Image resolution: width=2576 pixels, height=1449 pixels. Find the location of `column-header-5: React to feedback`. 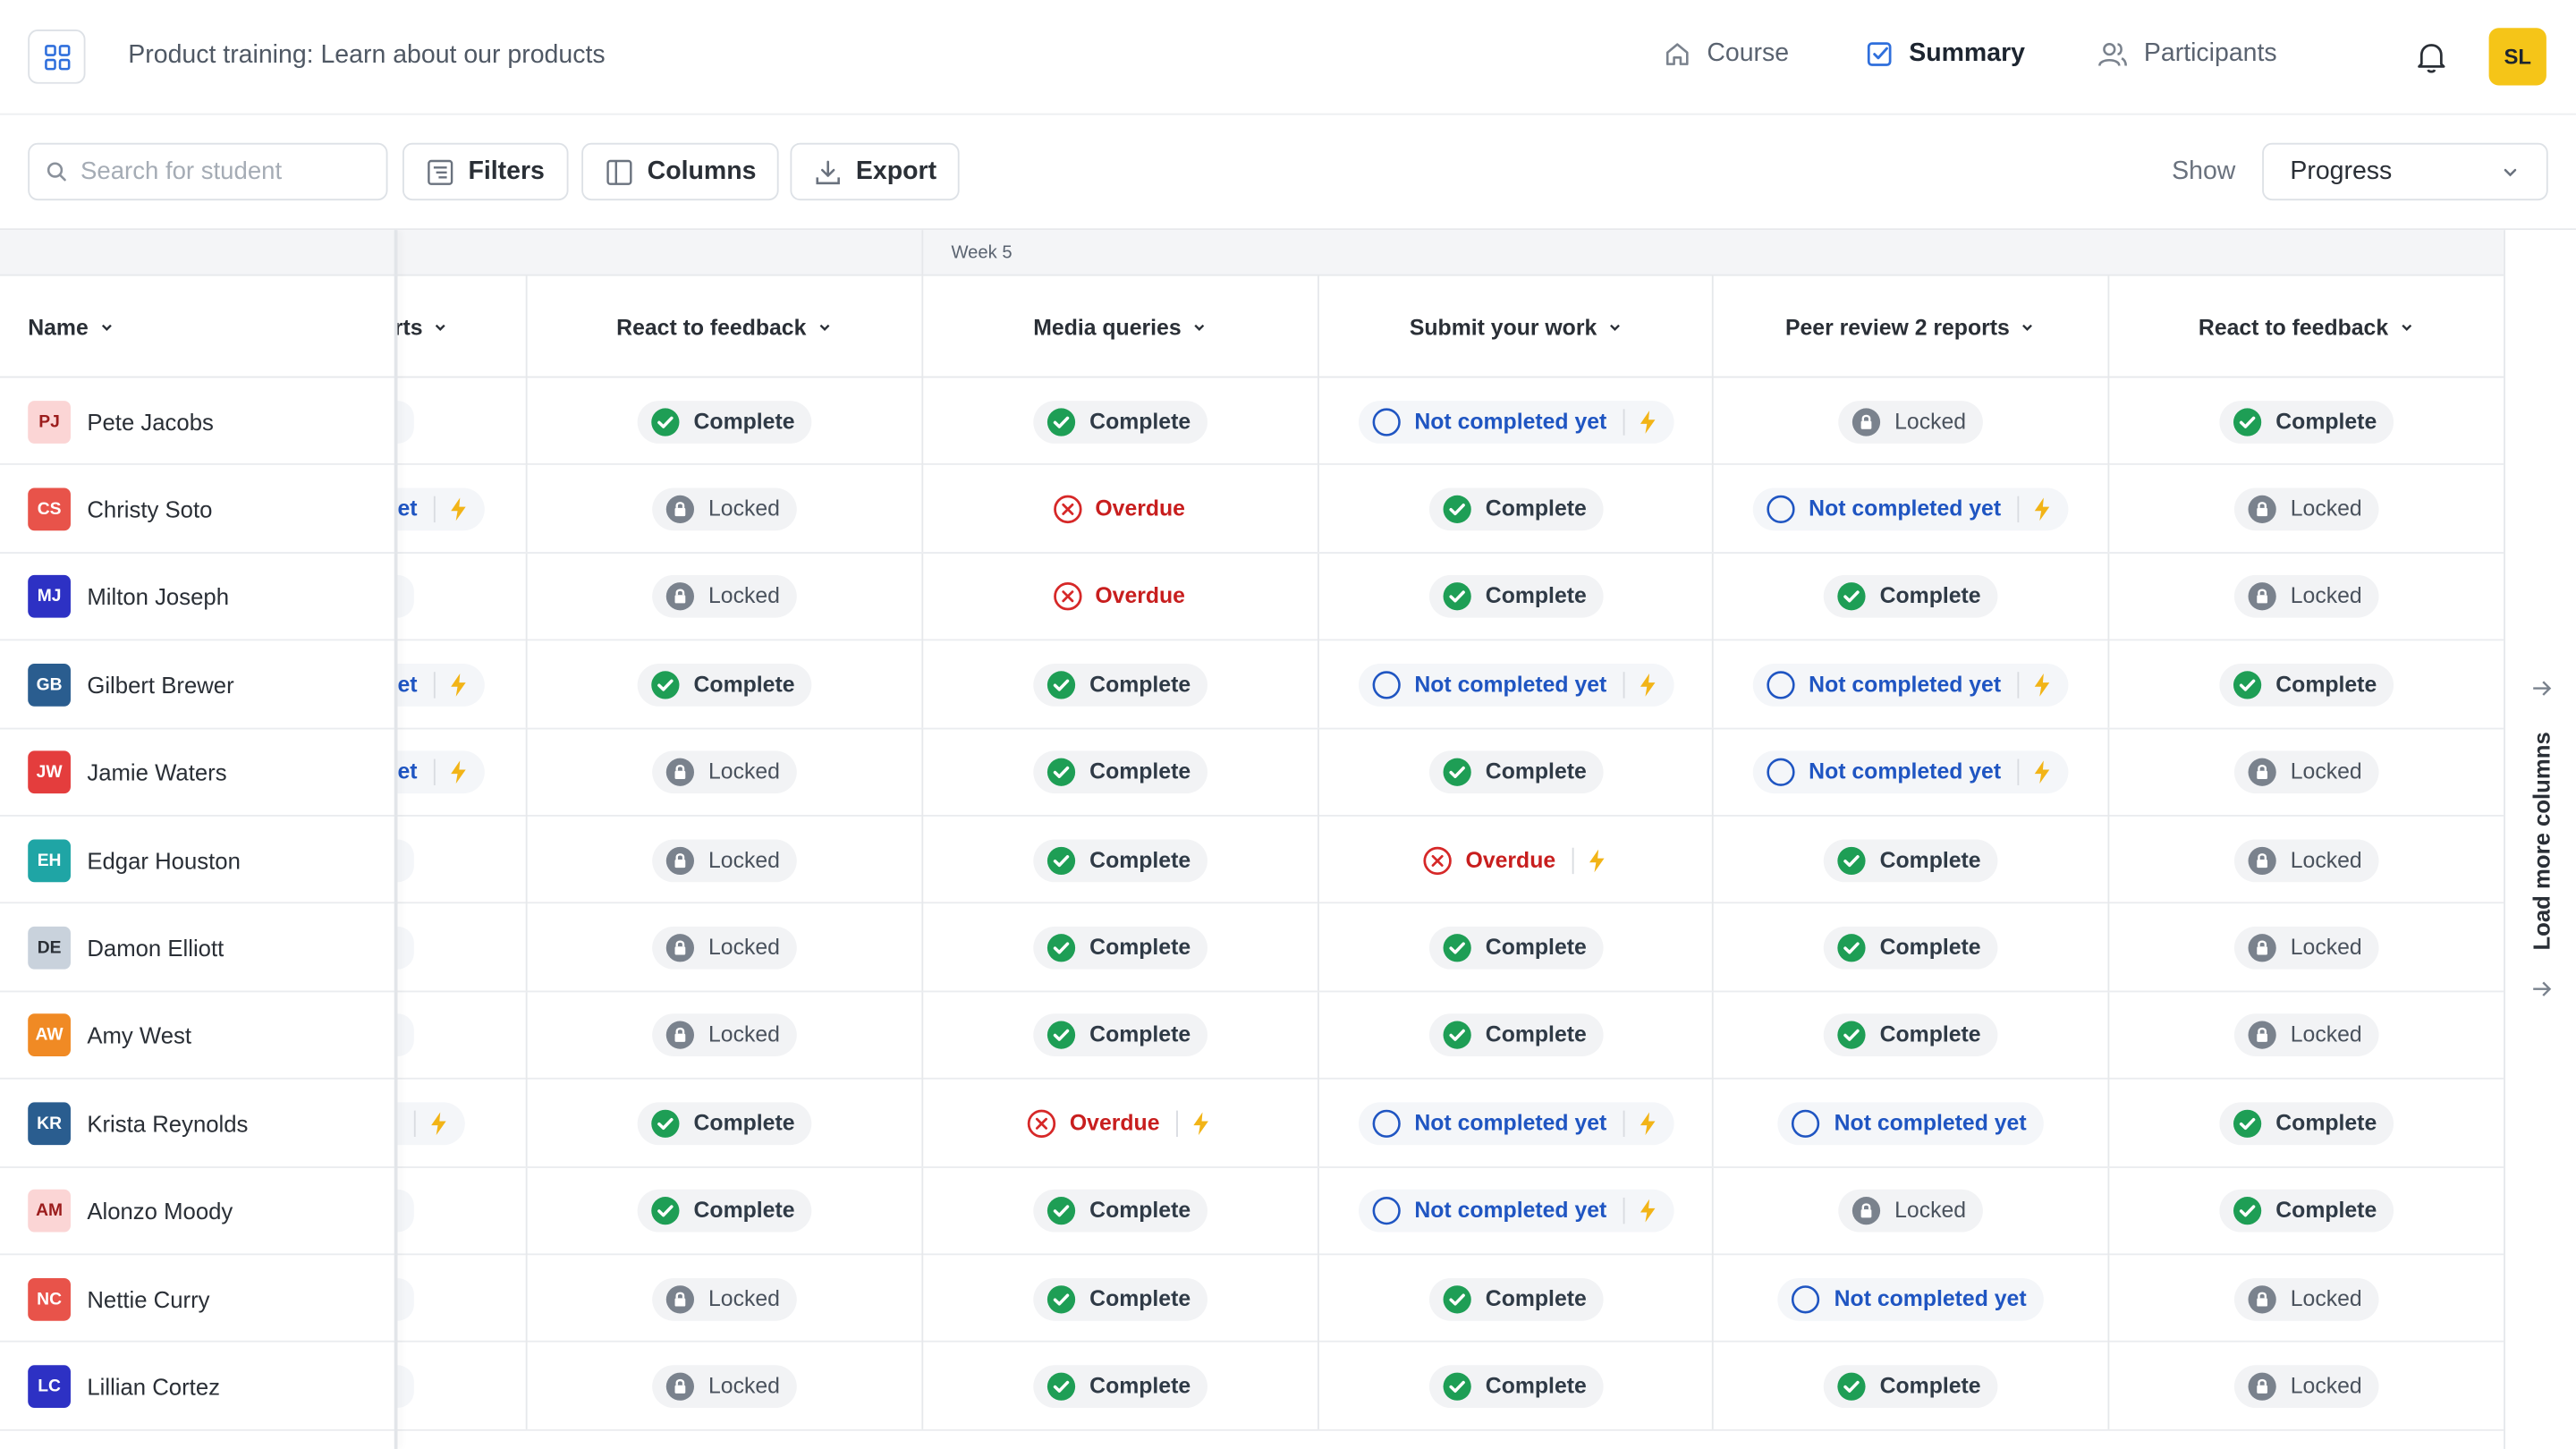

column-header-5: React to feedback is located at coordinates (2305, 326).